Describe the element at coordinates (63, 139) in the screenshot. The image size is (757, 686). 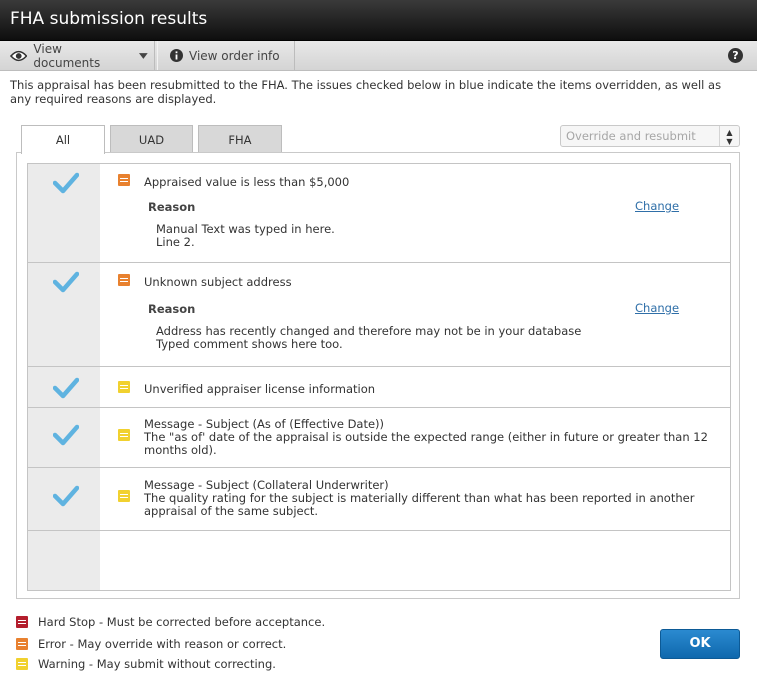
I see `tab-all: All` at that location.